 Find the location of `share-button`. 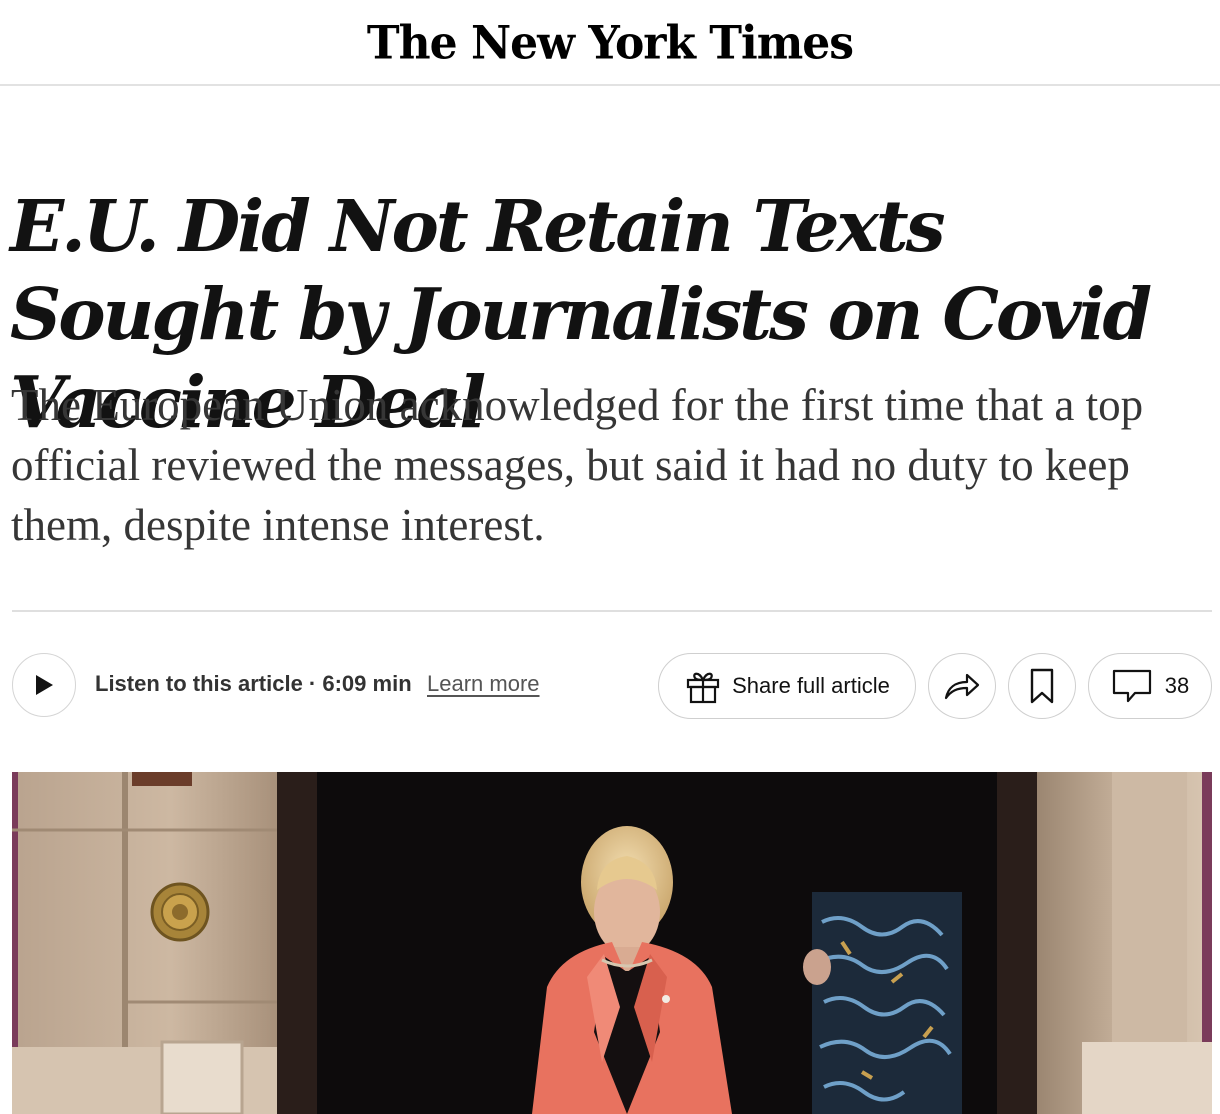

share-button is located at coordinates (962, 686).